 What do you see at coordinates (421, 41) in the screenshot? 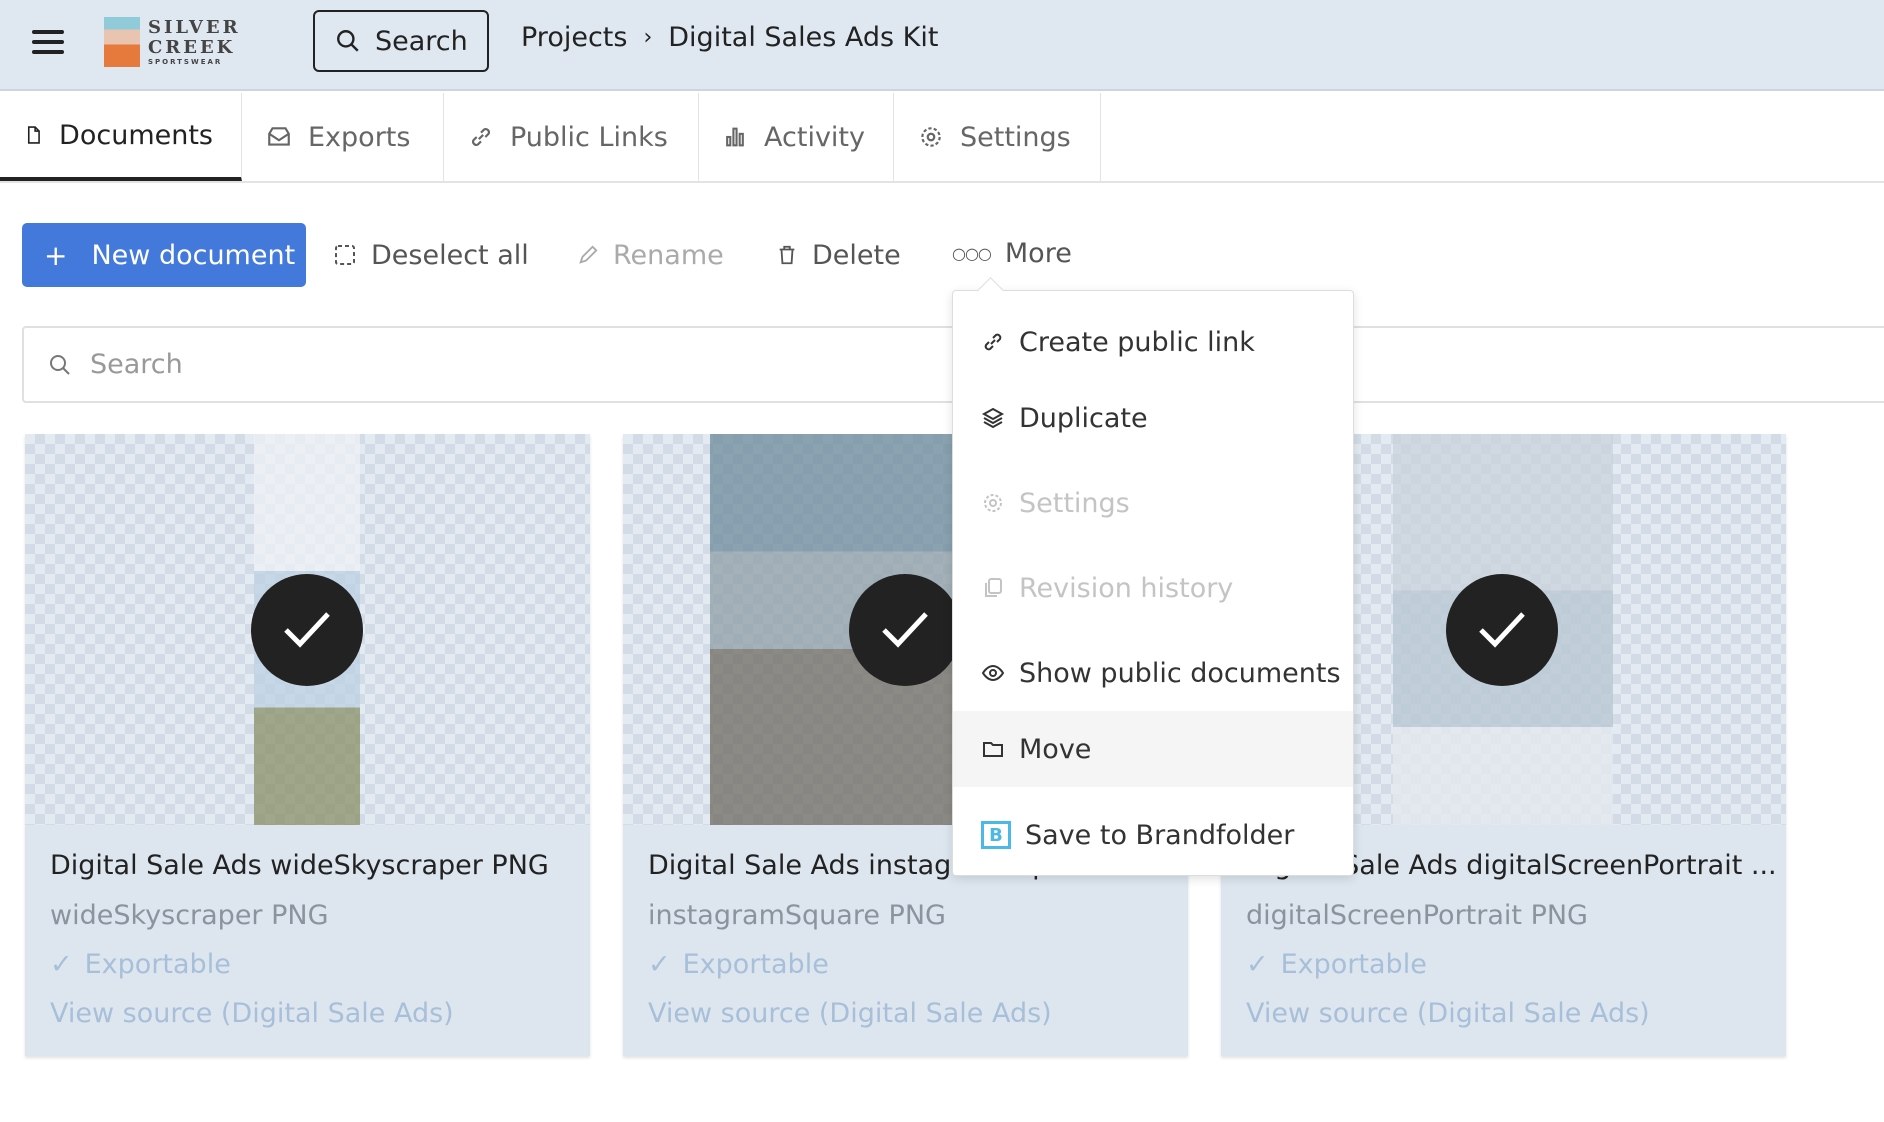
I see `search-label: Search` at bounding box center [421, 41].